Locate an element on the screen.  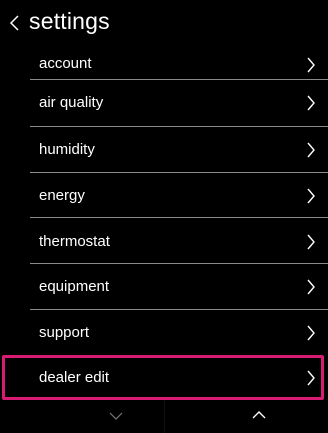
header: settings is located at coordinates (164, 23).